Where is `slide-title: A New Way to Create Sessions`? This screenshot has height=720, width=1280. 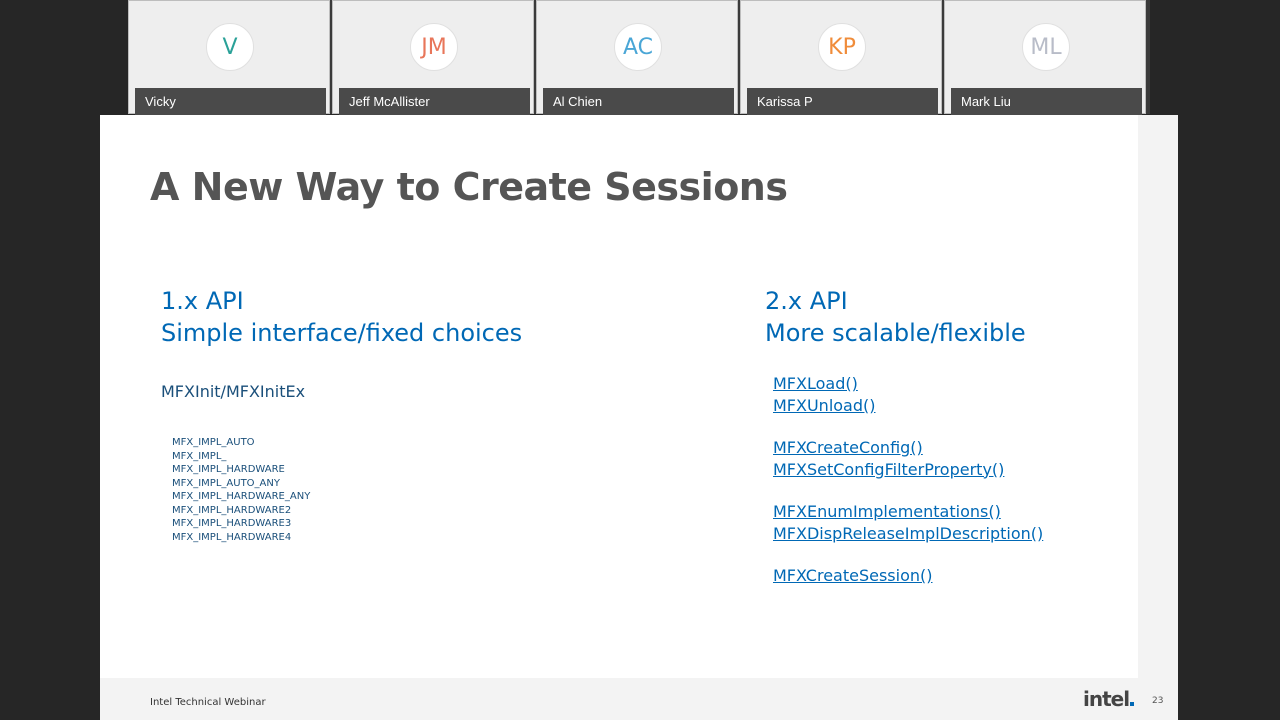 slide-title: A New Way to Create Sessions is located at coordinates (469, 187).